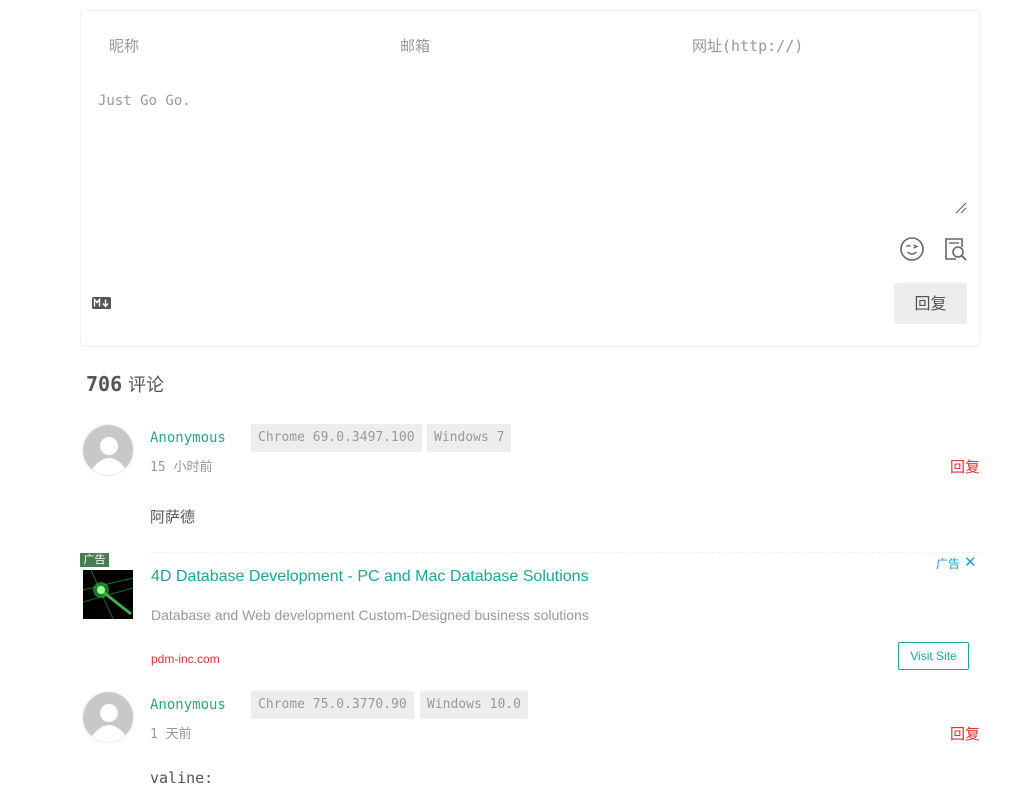  Describe the element at coordinates (960, 207) in the screenshot. I see `resize-handle-icon` at that location.